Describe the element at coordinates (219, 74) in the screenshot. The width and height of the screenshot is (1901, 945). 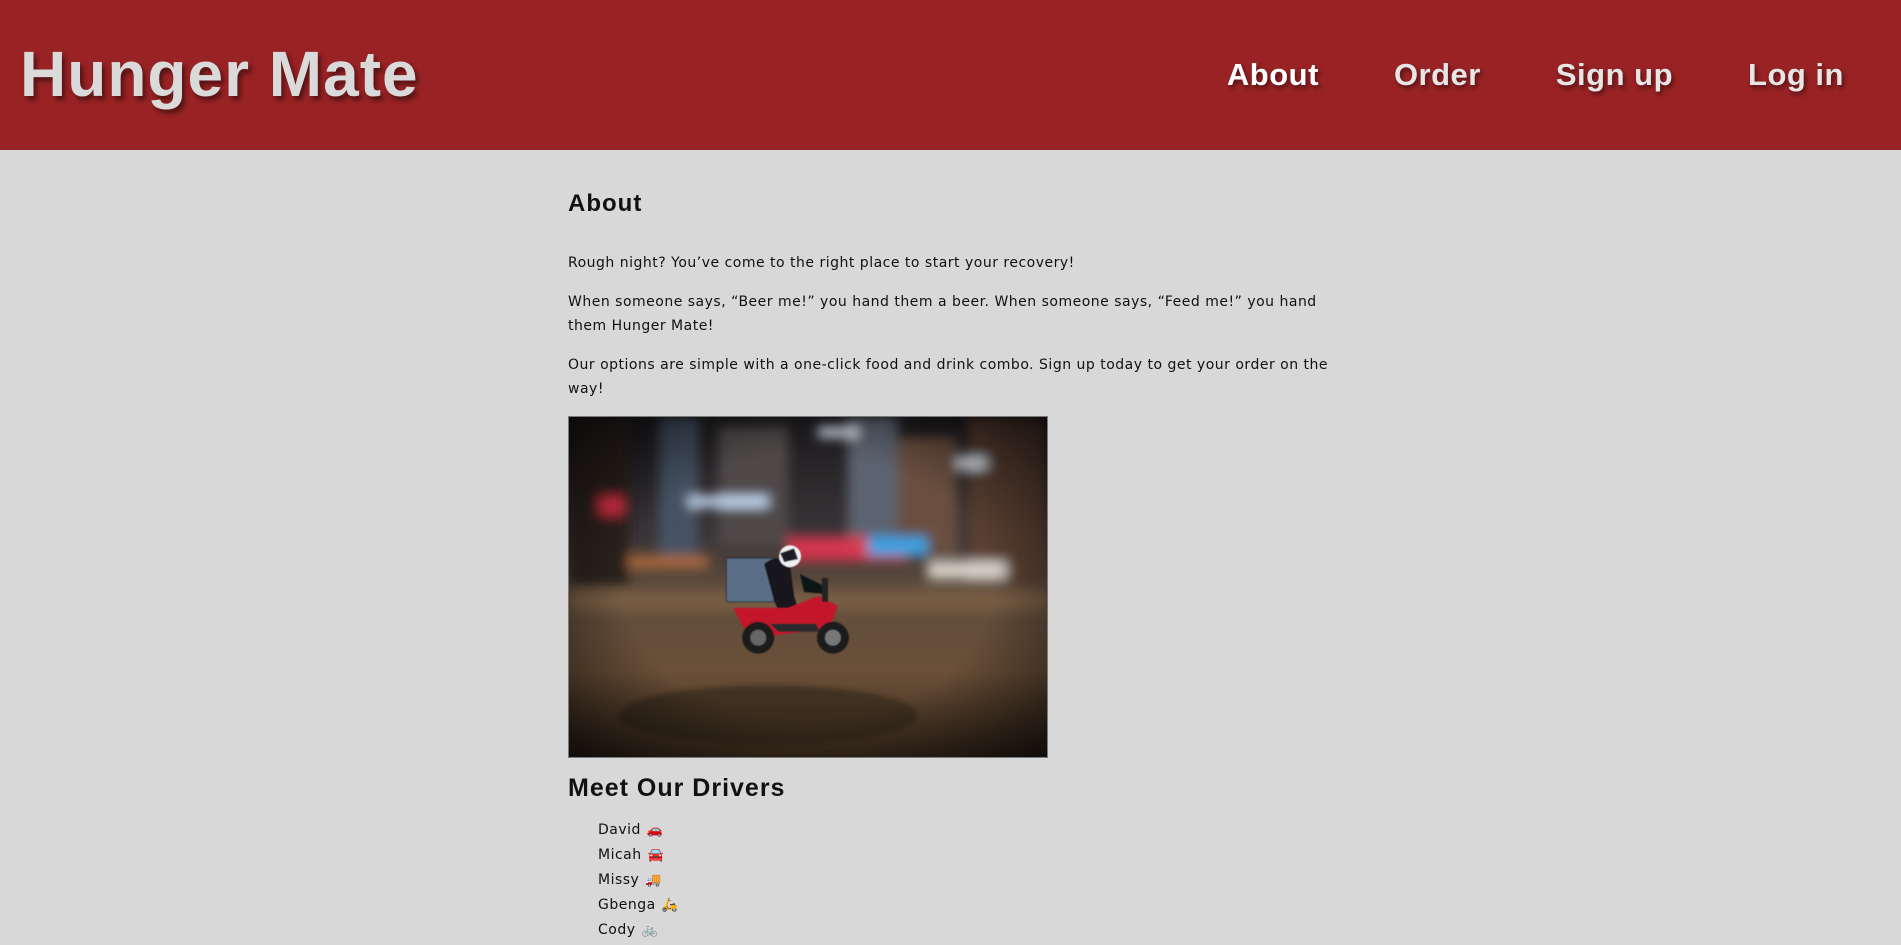
I see `site-logo: Hunger Mate` at that location.